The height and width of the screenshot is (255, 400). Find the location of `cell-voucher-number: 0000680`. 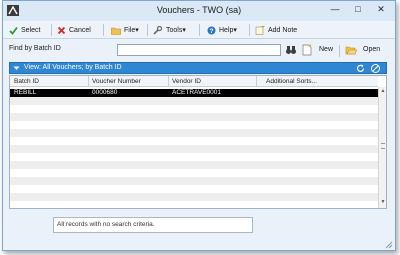

cell-voucher-number: 0000680 is located at coordinates (105, 92).